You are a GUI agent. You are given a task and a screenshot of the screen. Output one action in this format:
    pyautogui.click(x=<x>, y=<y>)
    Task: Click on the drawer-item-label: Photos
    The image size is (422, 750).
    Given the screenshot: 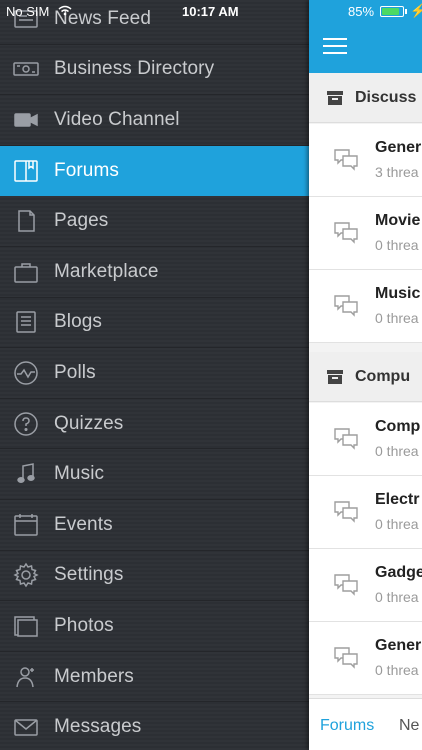 What is the action you would take?
    pyautogui.click(x=84, y=625)
    